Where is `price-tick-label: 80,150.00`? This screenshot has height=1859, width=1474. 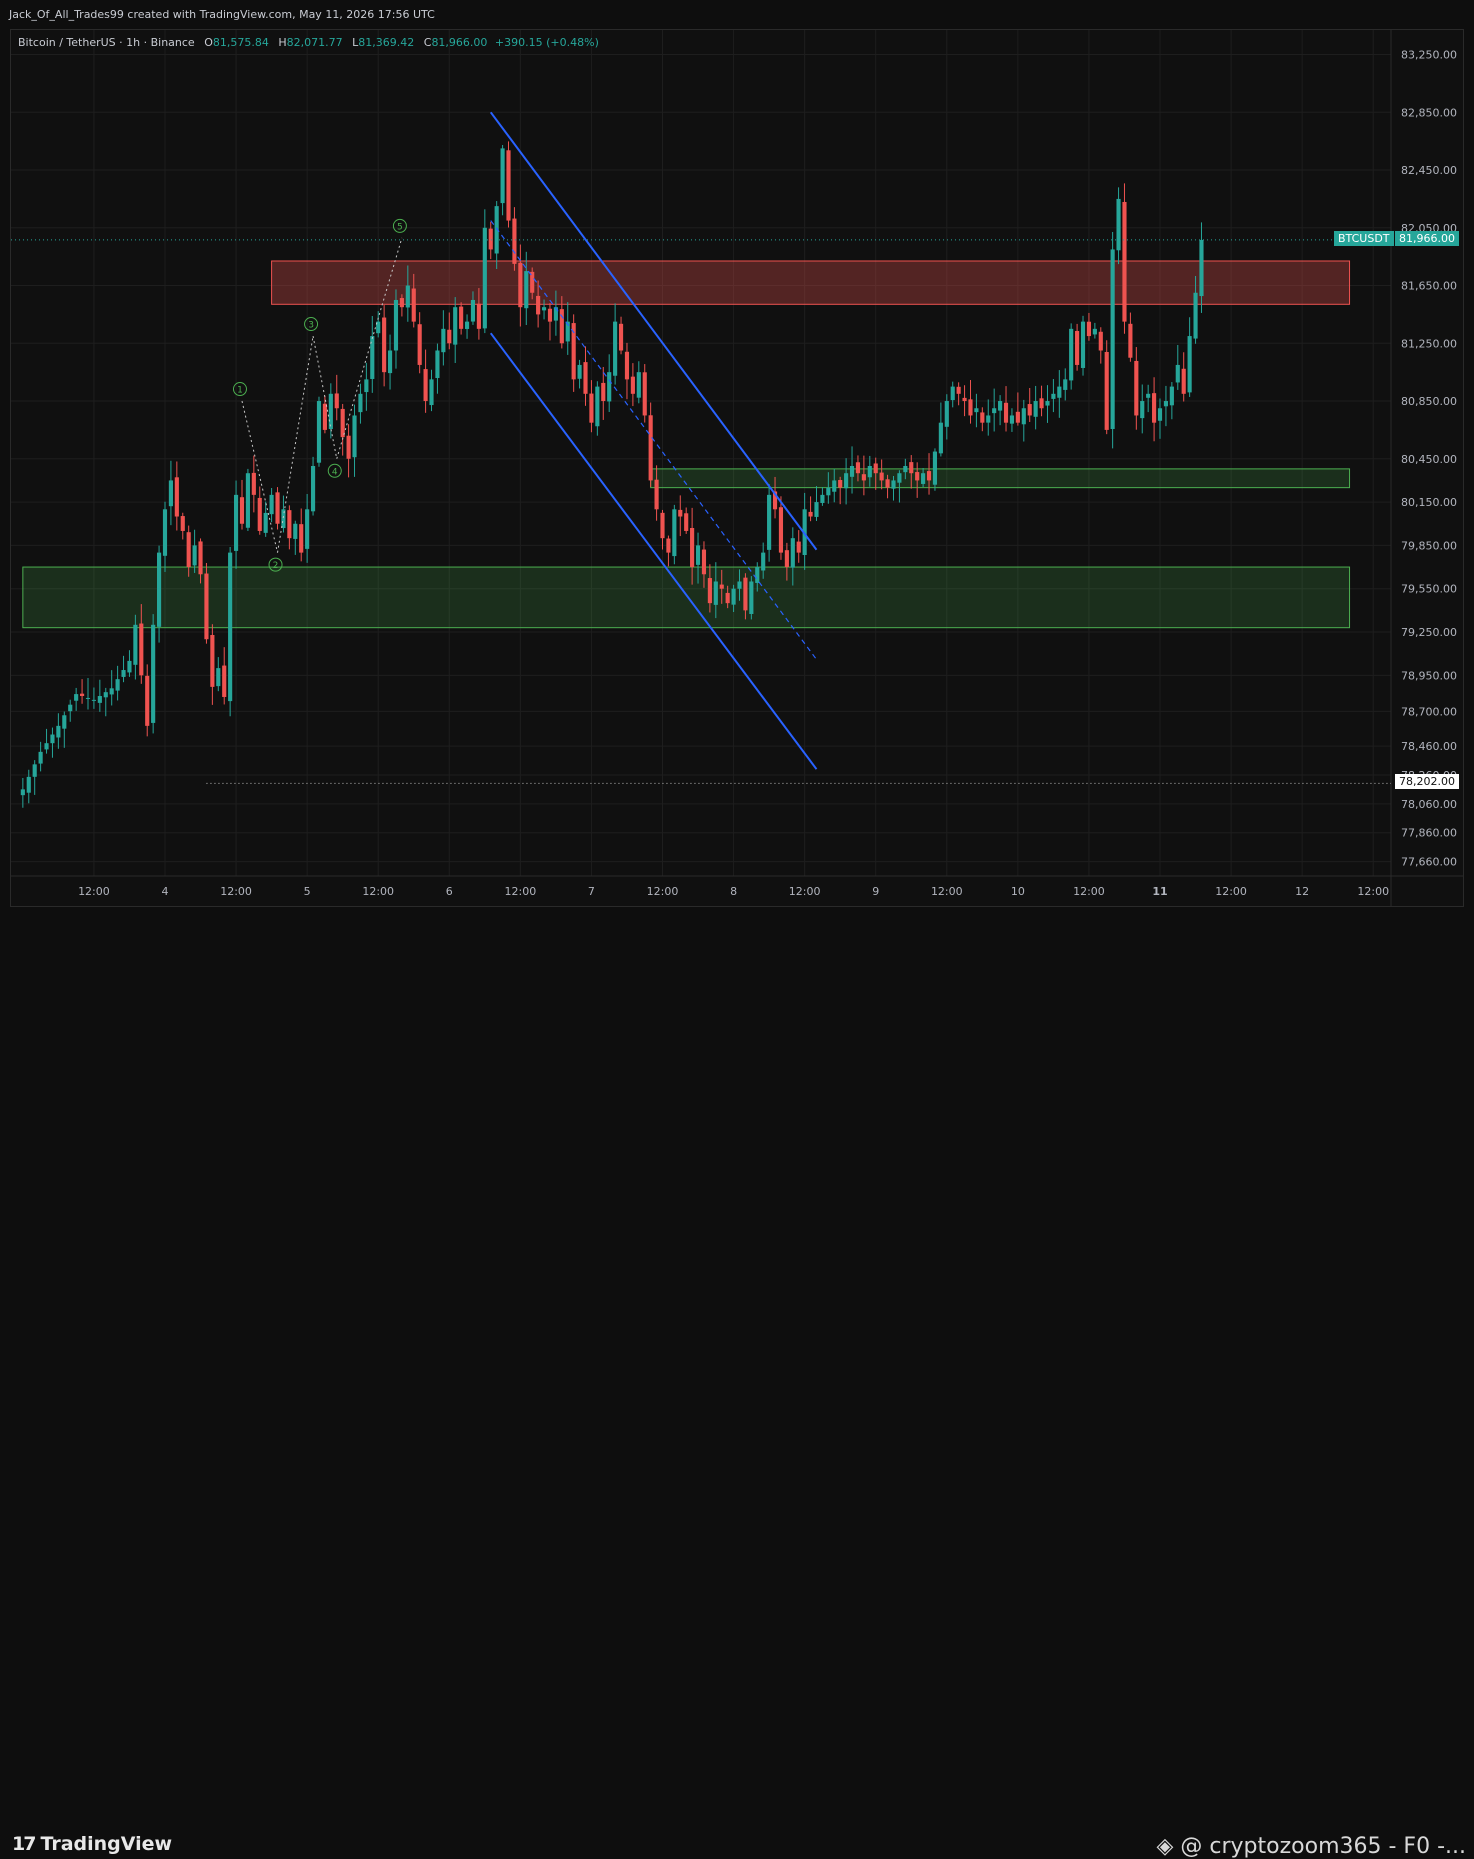 price-tick-label: 80,150.00 is located at coordinates (1429, 502).